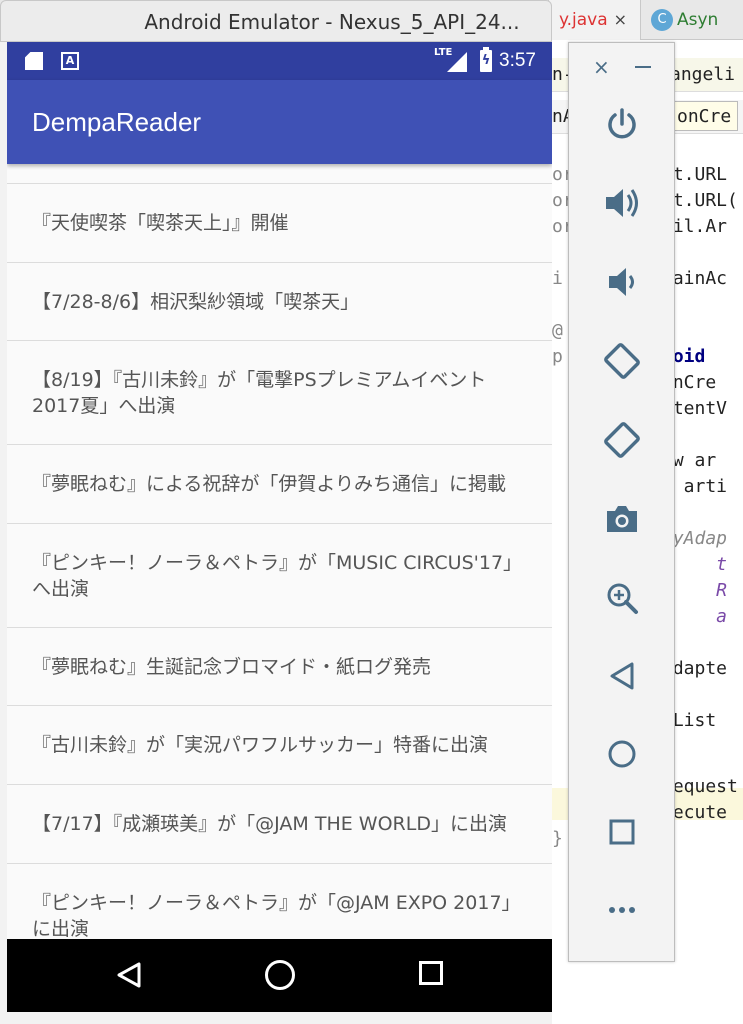 The image size is (743, 1024). I want to click on screenshot-button, so click(622, 519).